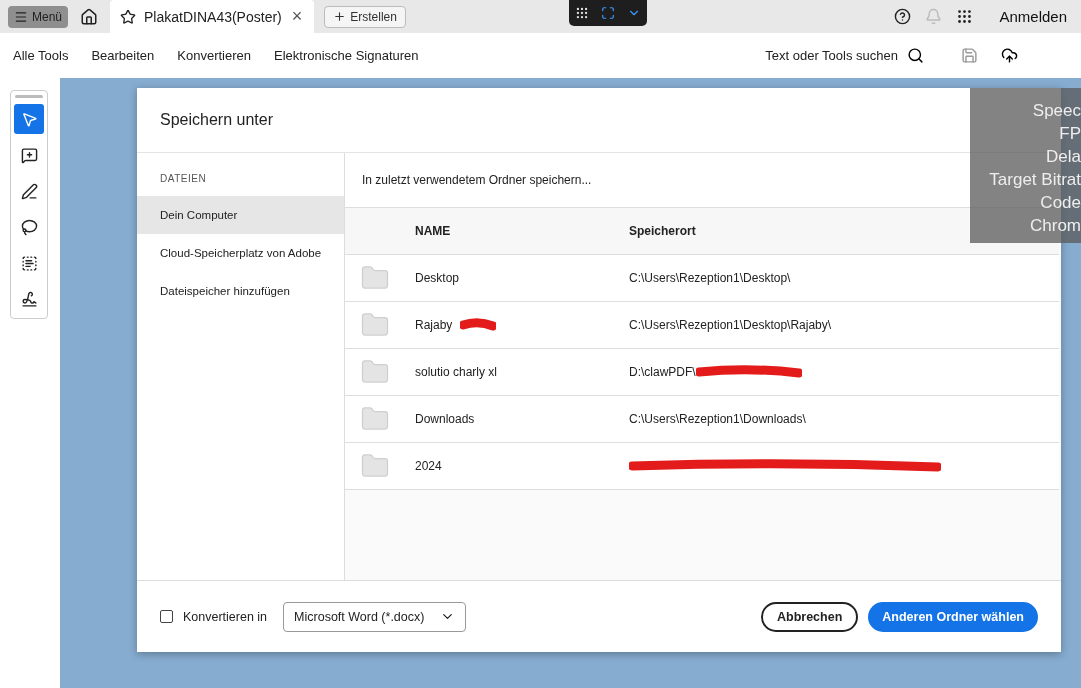 The height and width of the screenshot is (688, 1081). I want to click on toolbar-item: Bearbeiten, so click(123, 55).